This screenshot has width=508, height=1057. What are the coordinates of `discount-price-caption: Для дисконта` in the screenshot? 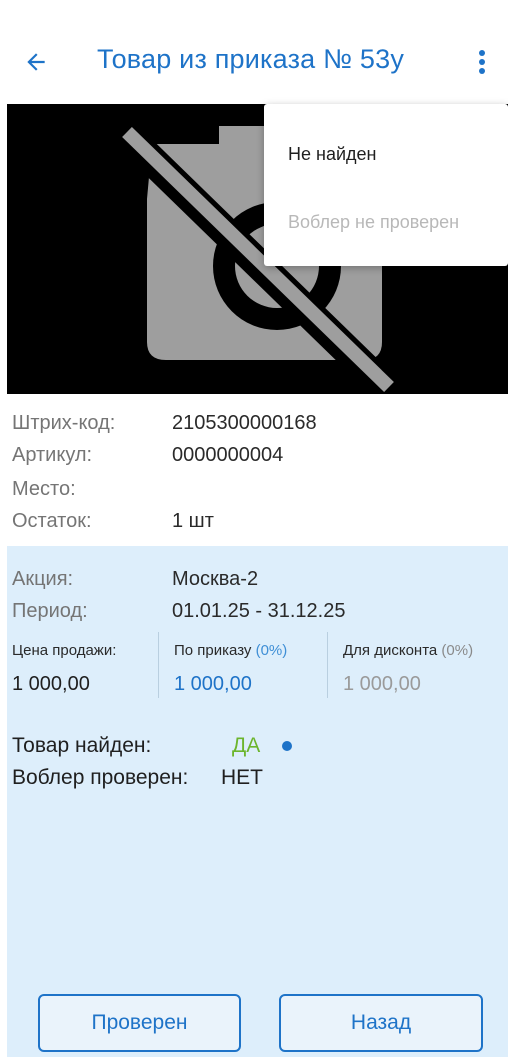 It's located at (390, 650).